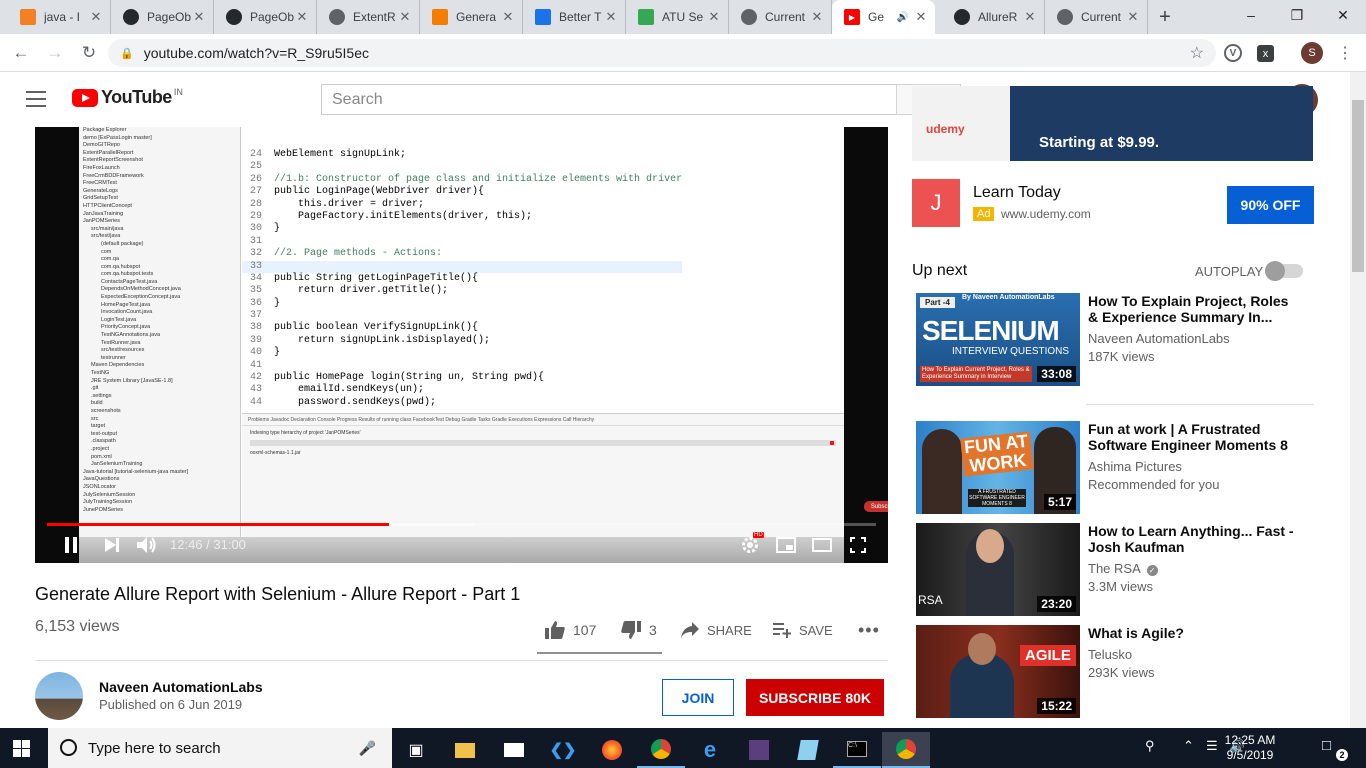  Describe the element at coordinates (1165, 17) in the screenshot. I see `new-tab-button: +` at that location.